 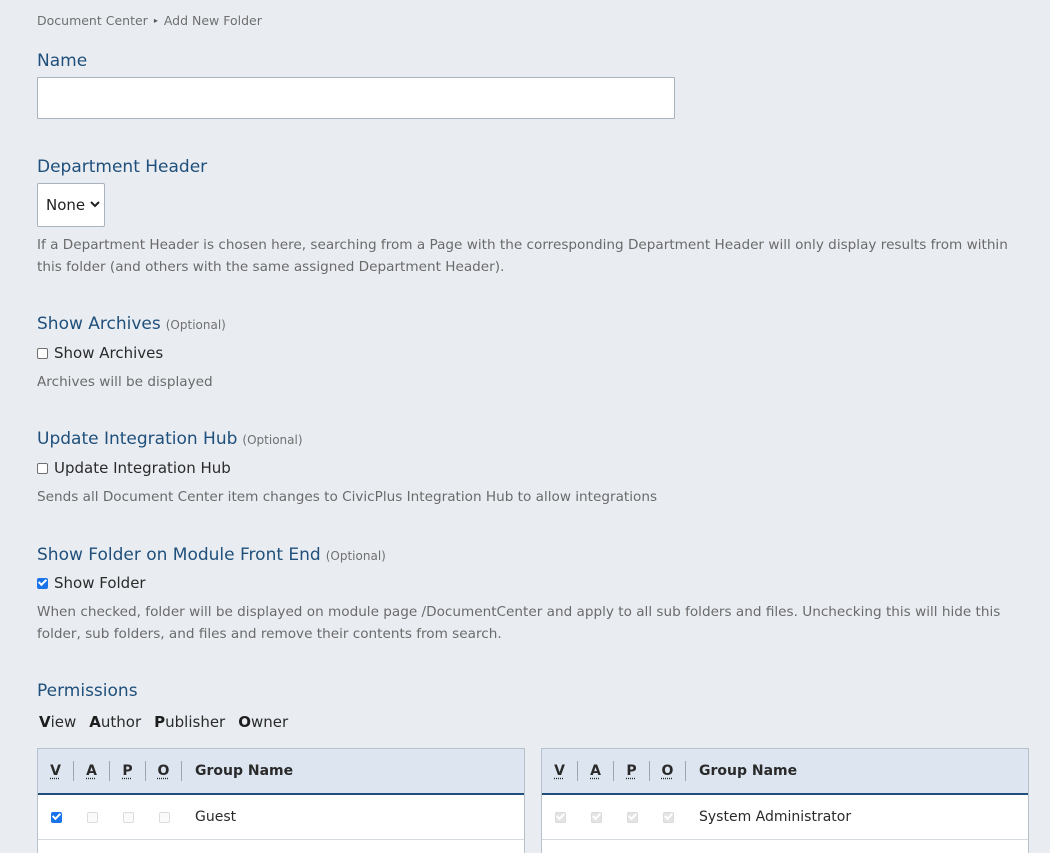 I want to click on integration-hub-checkbox-row: Update Integration Hub, so click(x=134, y=468).